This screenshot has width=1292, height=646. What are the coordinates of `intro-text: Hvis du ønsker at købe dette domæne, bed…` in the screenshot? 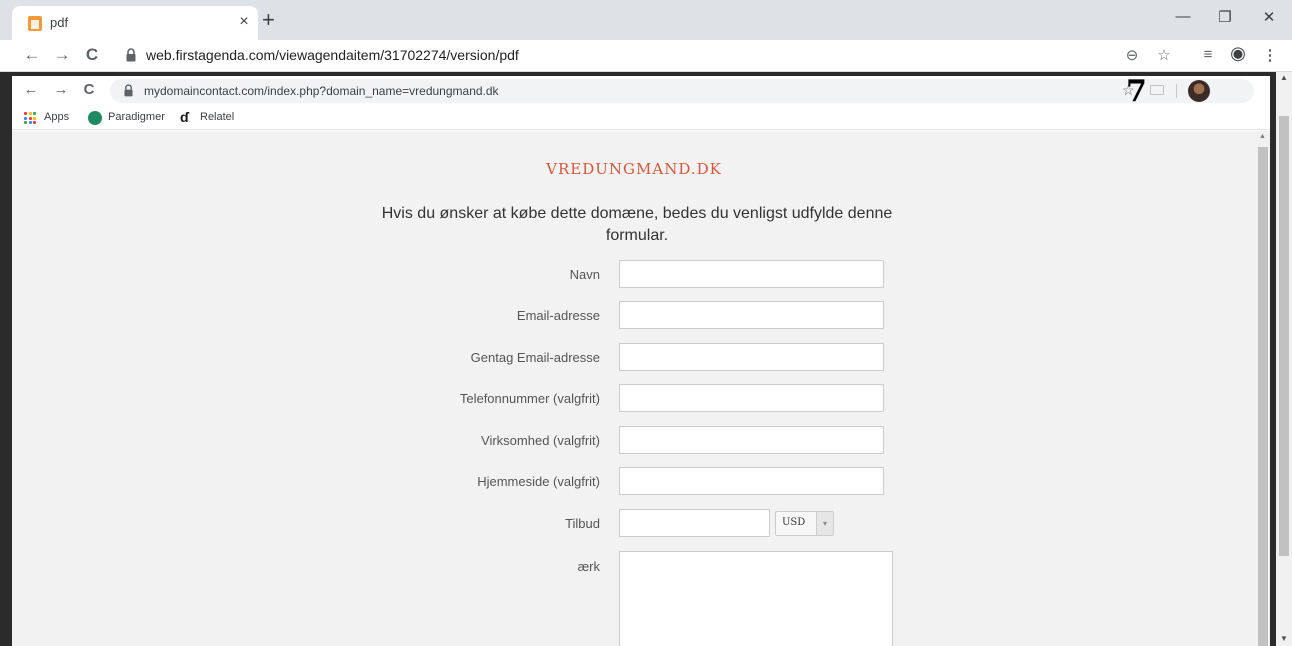 It's located at (637, 224).